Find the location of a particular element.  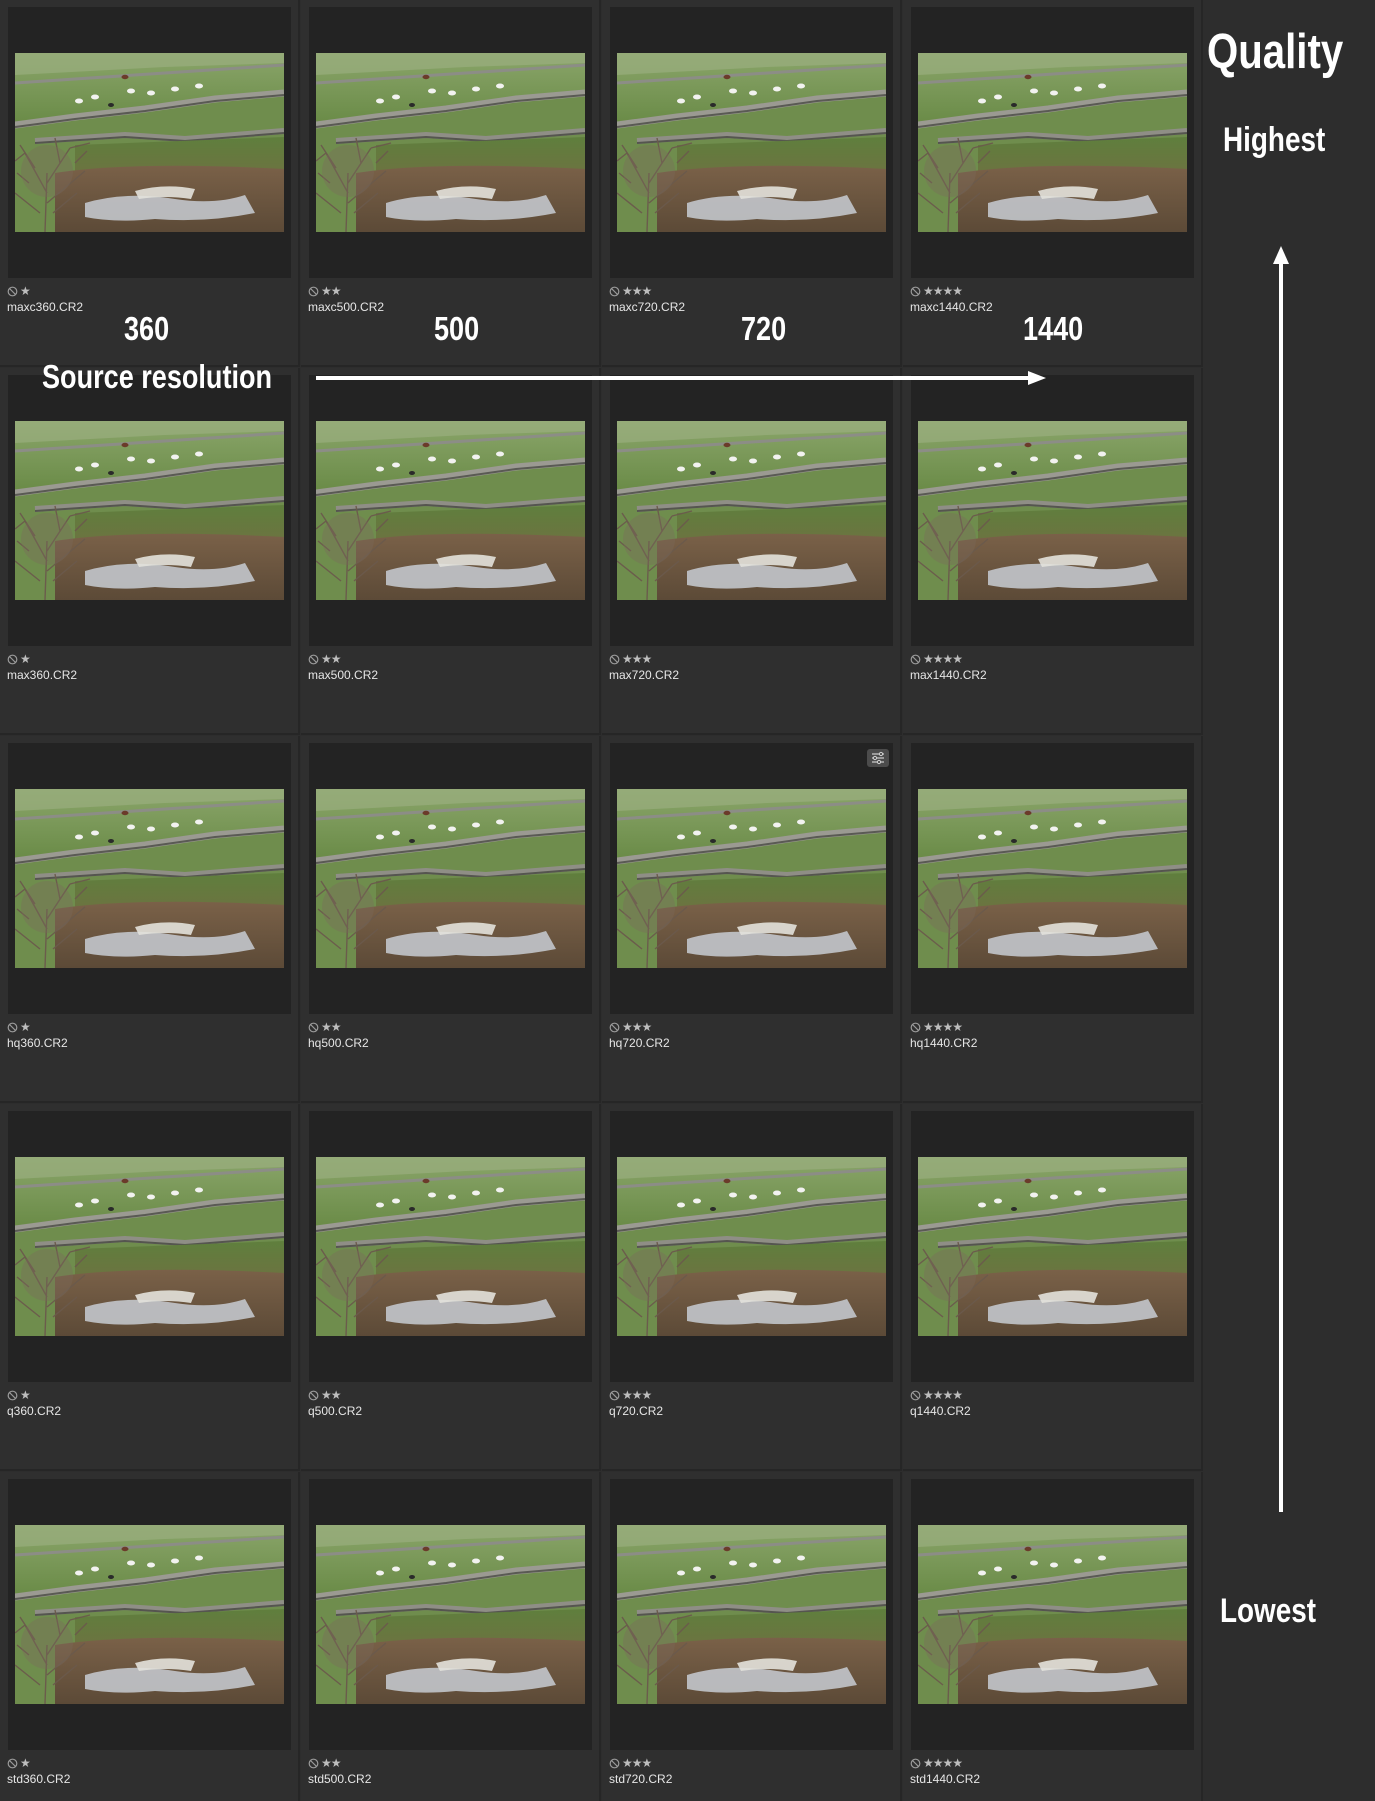

photo-cell: ★★★★ q1440.CR2 is located at coordinates (1053, 1287).